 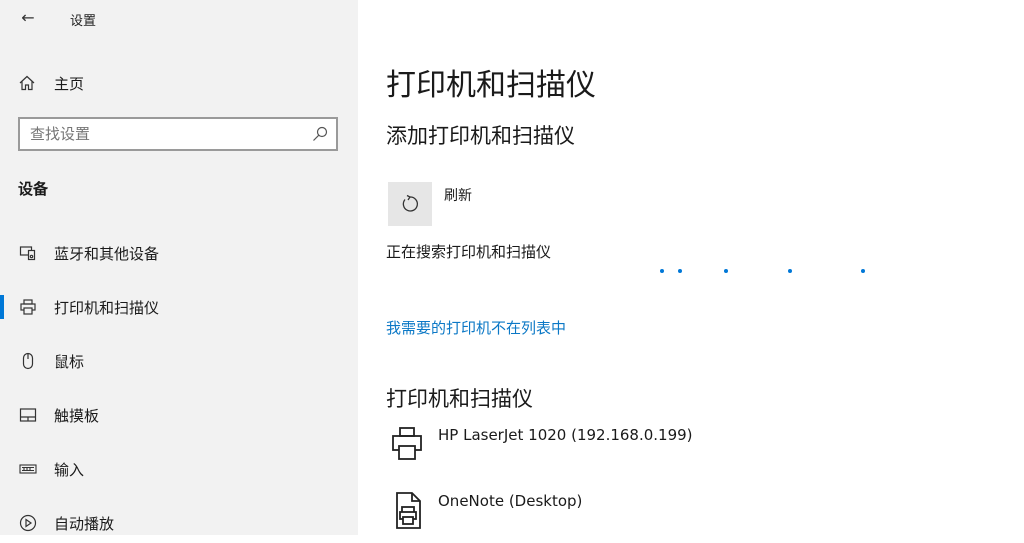 I want to click on device-name: HP LaserJet 1020 (192.168.0.199), so click(x=565, y=435).